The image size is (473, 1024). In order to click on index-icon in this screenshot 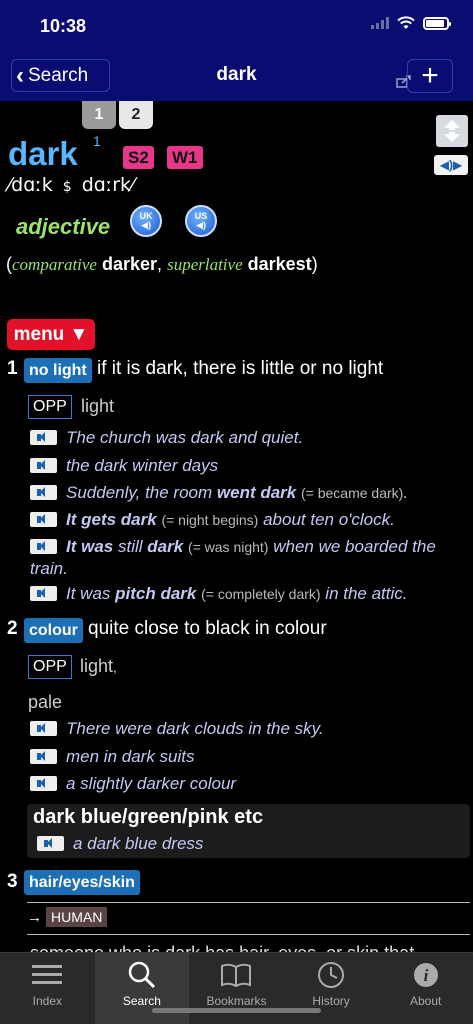, I will do `click(47, 974)`.